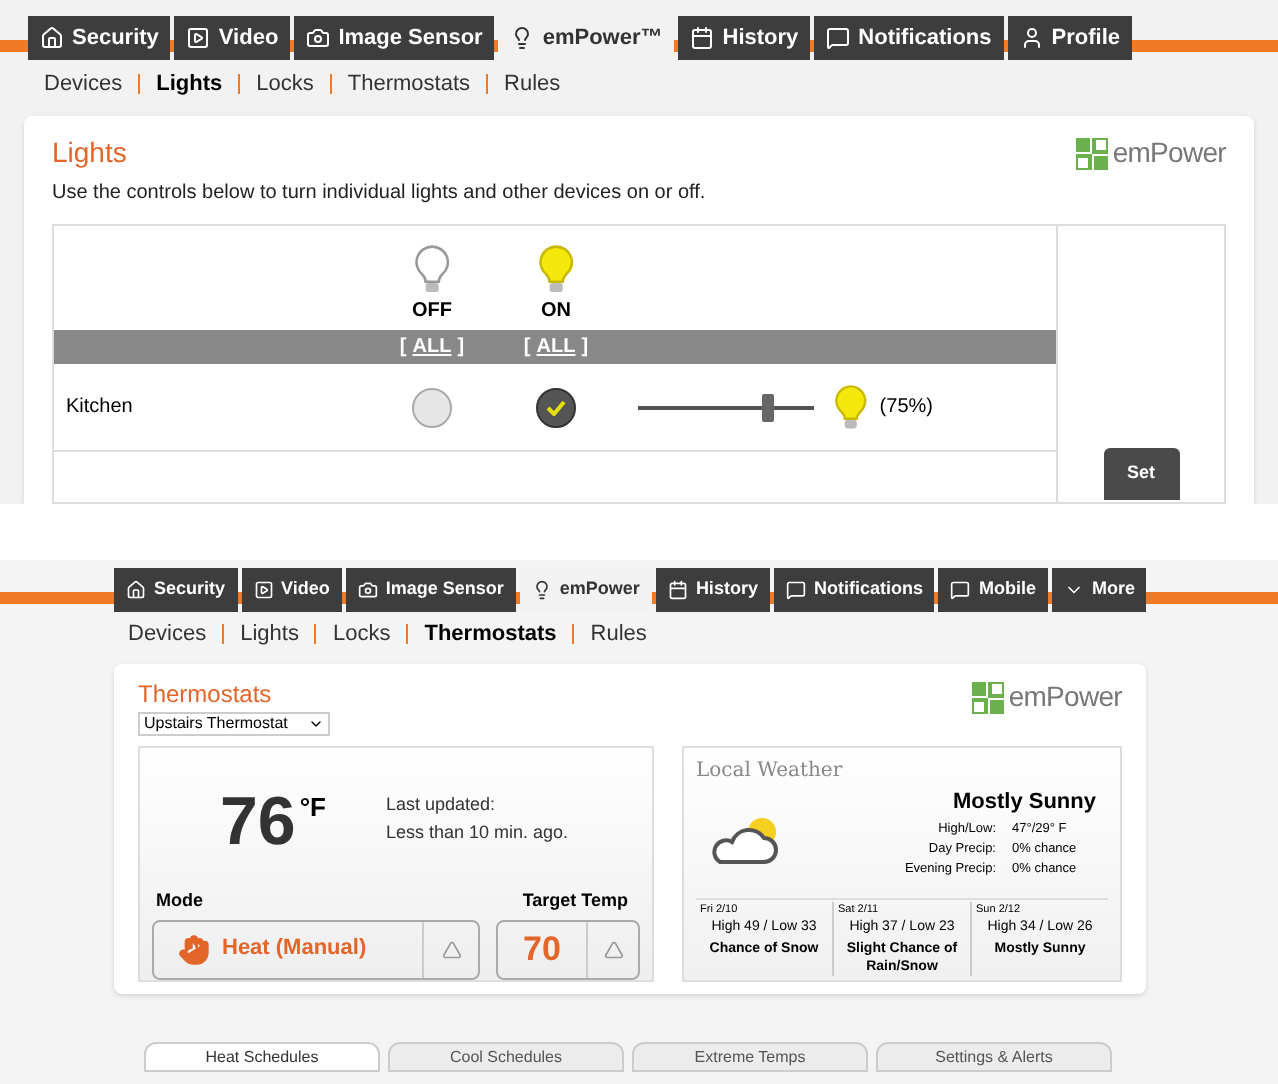 This screenshot has height=1084, width=1278. Describe the element at coordinates (1070, 38) in the screenshot. I see `nav-tab: Profile` at that location.